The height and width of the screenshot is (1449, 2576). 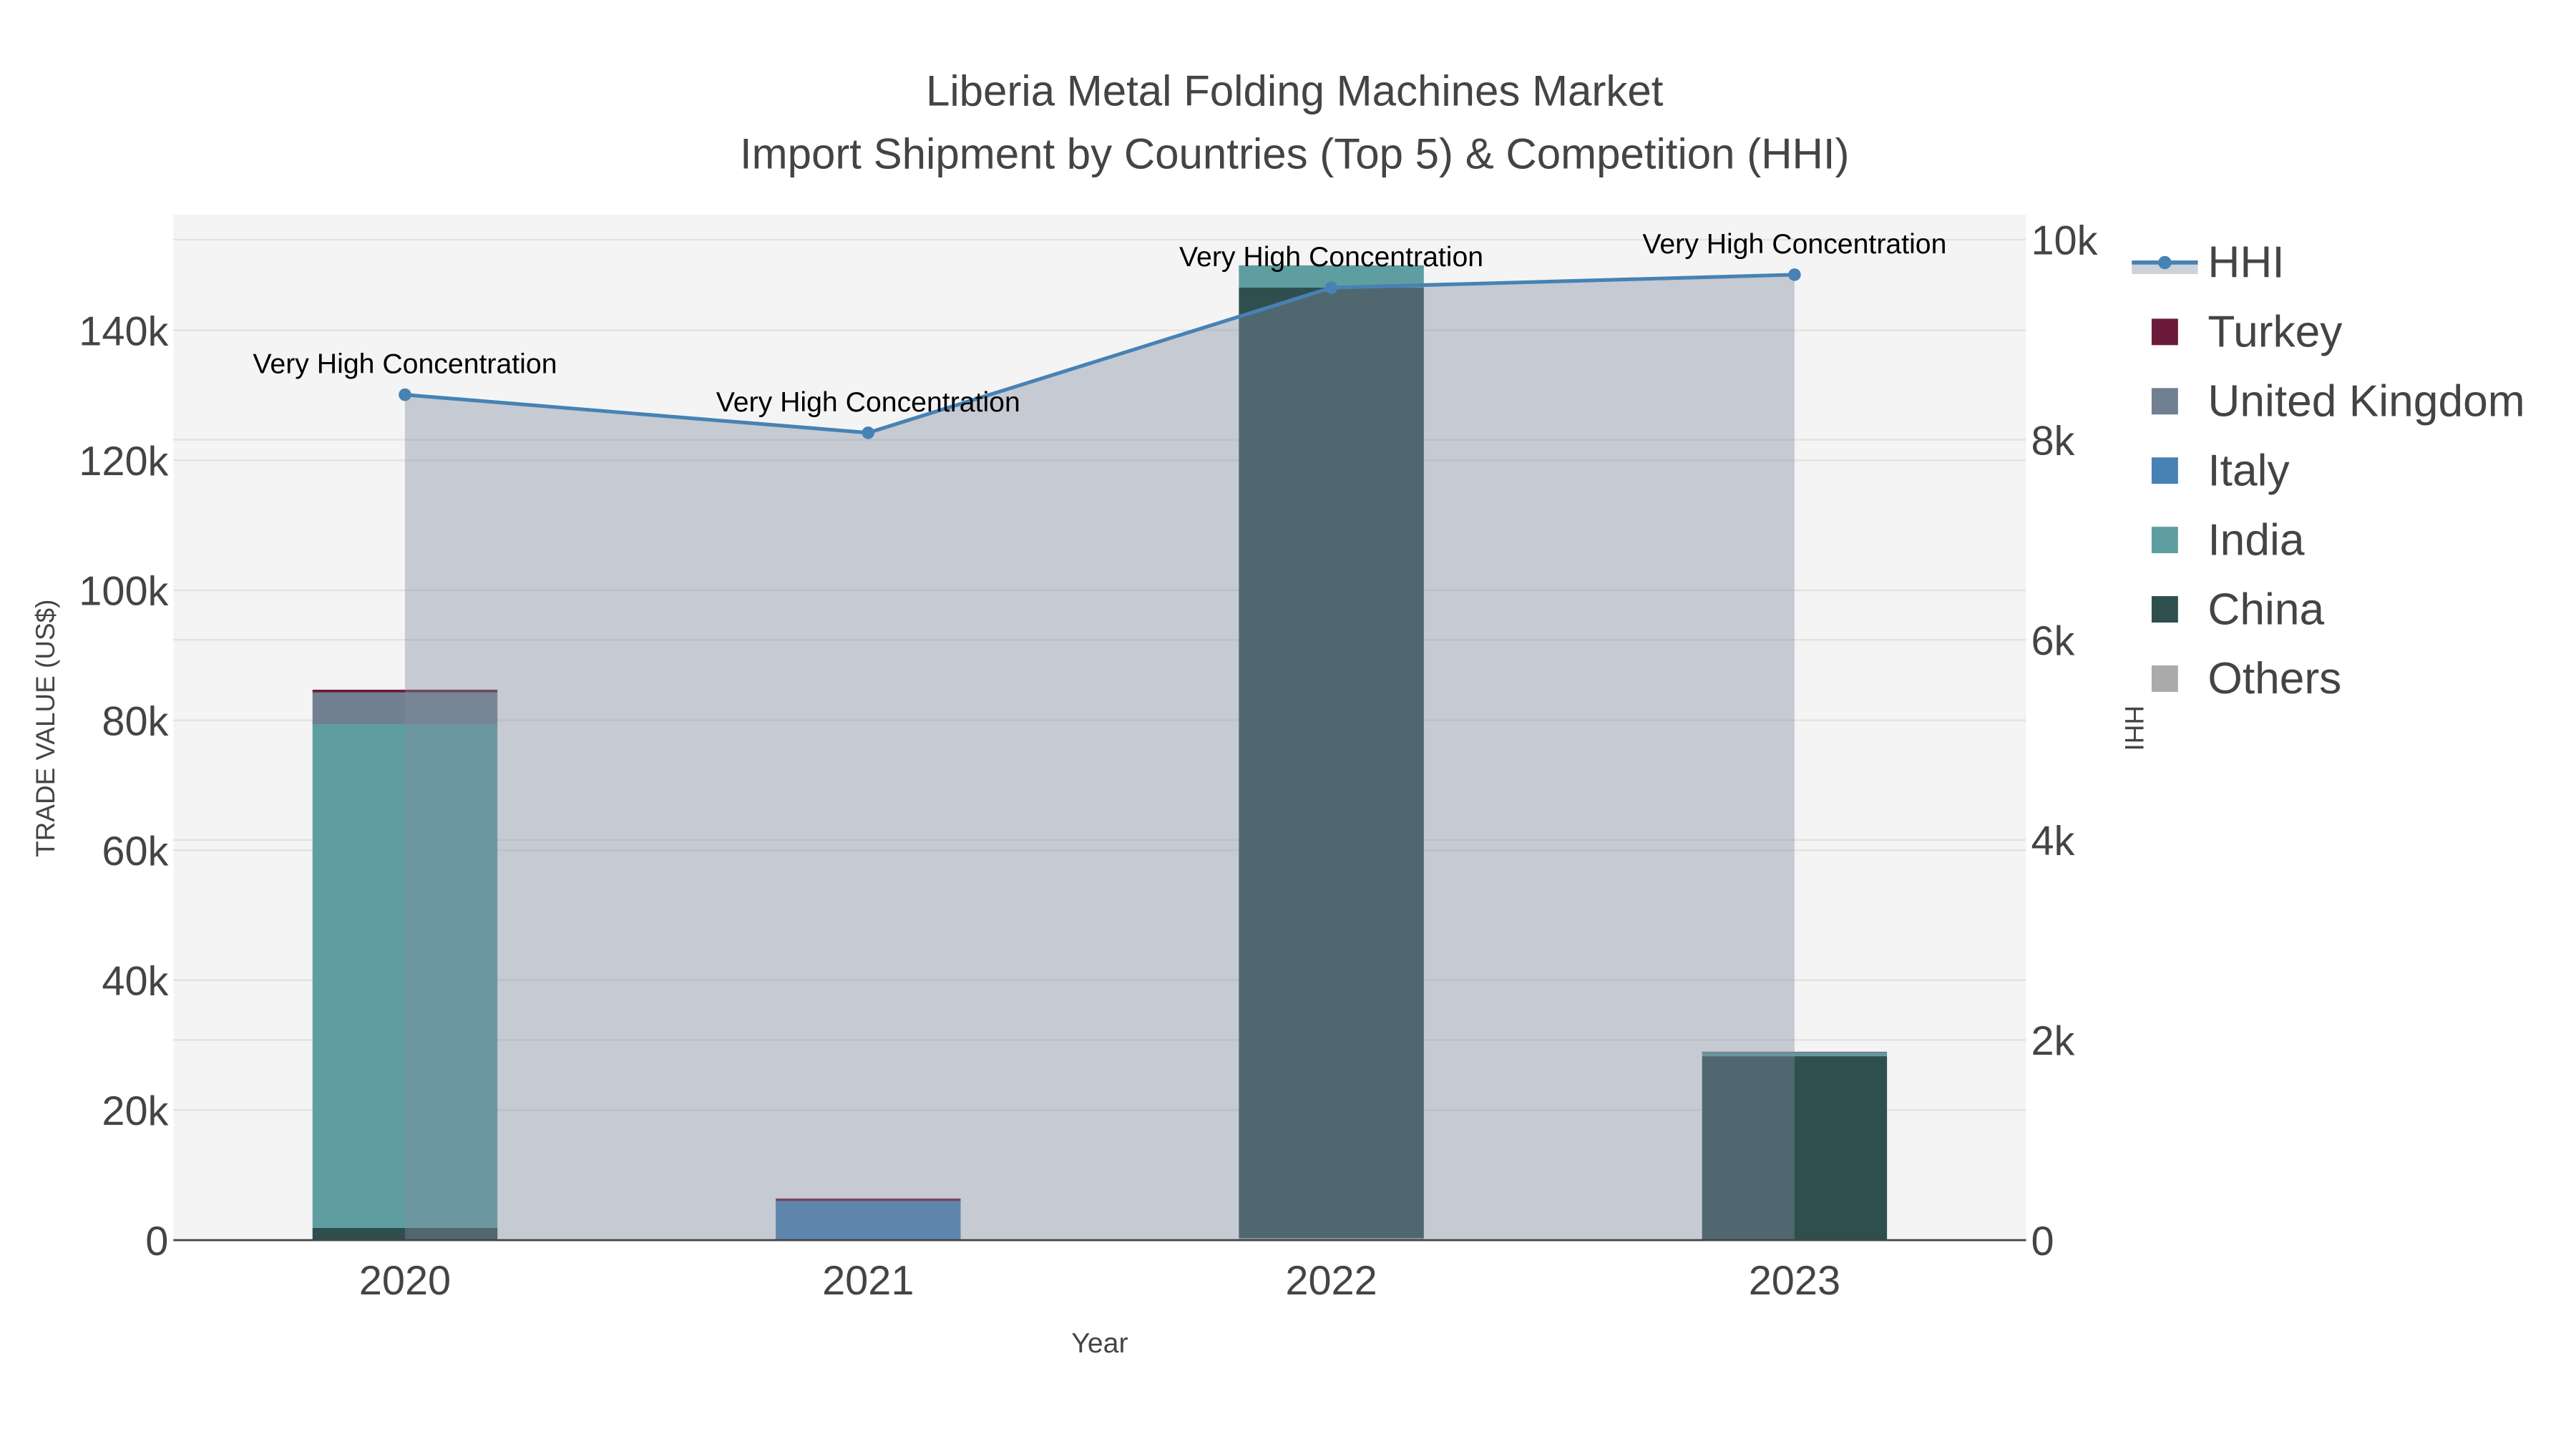 I want to click on legend-label: HHI, so click(x=2245, y=263).